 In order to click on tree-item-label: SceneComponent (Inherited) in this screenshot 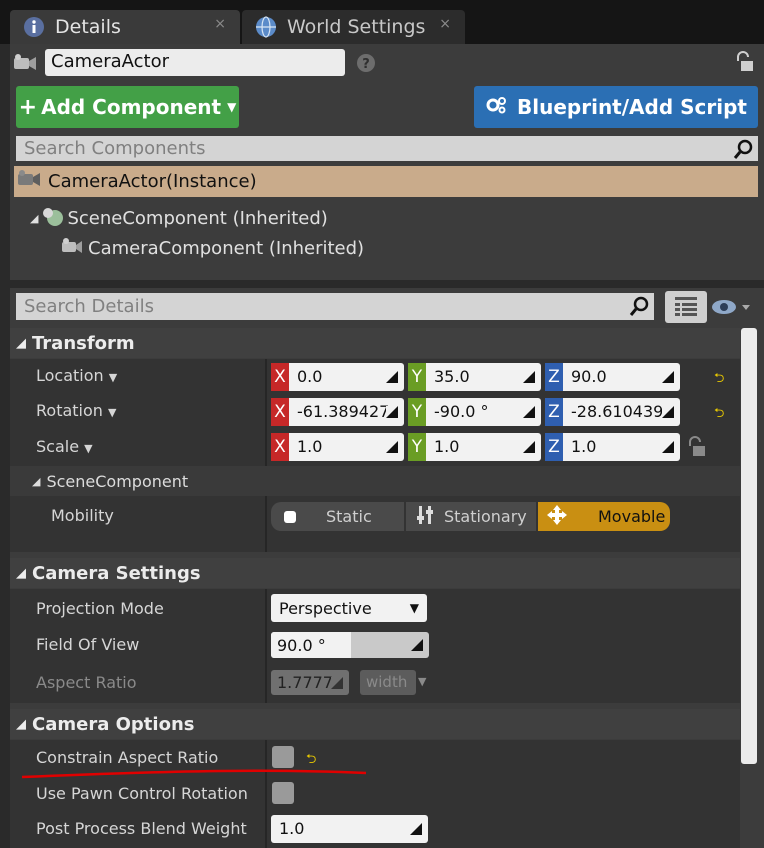, I will do `click(197, 218)`.